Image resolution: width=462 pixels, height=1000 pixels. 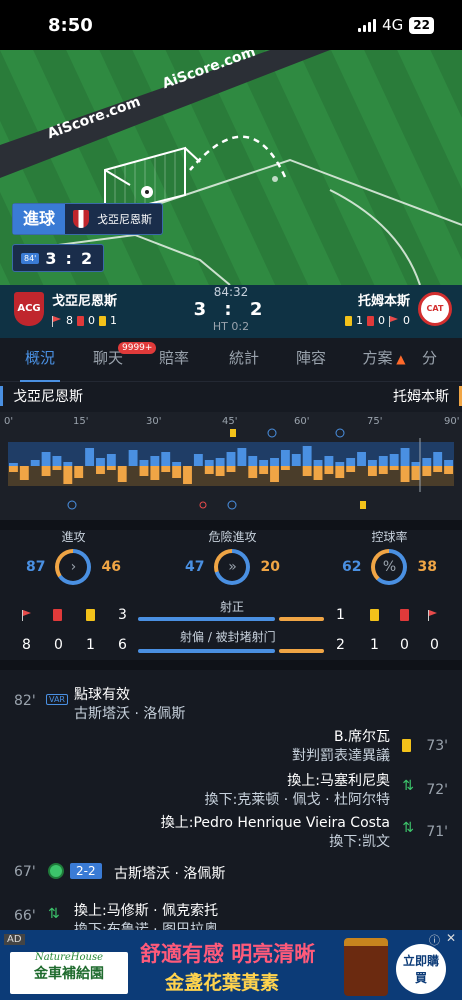 I want to click on tab-overview: 概況, so click(x=40, y=360).